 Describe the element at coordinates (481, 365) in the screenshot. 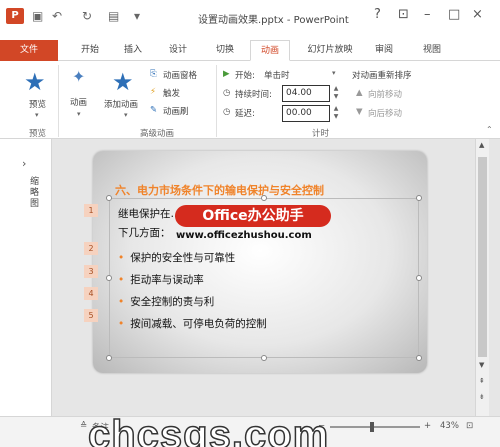

I see `scroll-down-icon: ▼` at that location.